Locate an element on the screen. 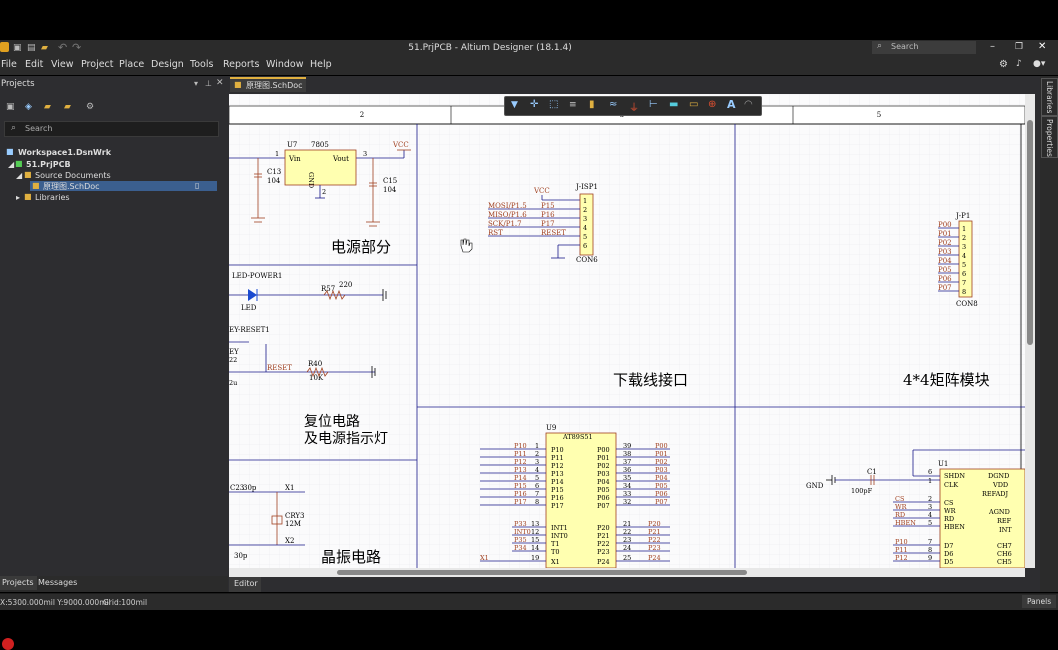 This screenshot has height=650, width=1058. panels-button: Panels is located at coordinates (1039, 601).